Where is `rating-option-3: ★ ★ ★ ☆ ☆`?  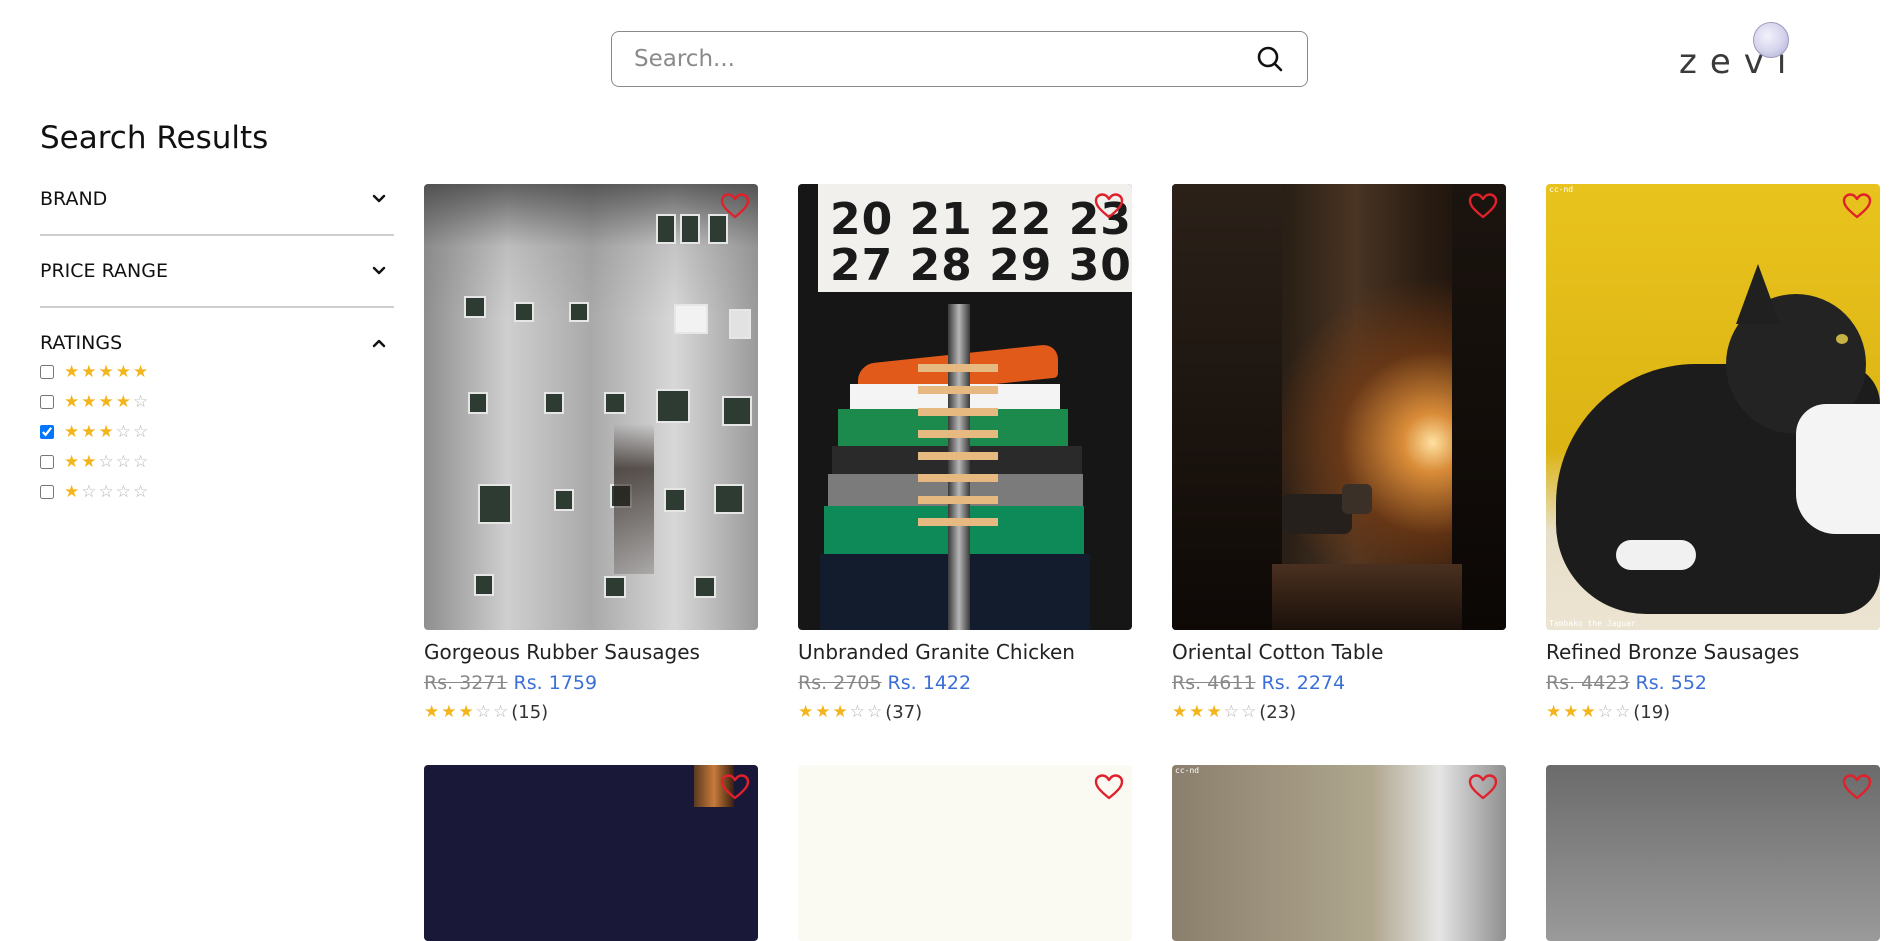 rating-option-3: ★ ★ ★ ☆ ☆ is located at coordinates (217, 432).